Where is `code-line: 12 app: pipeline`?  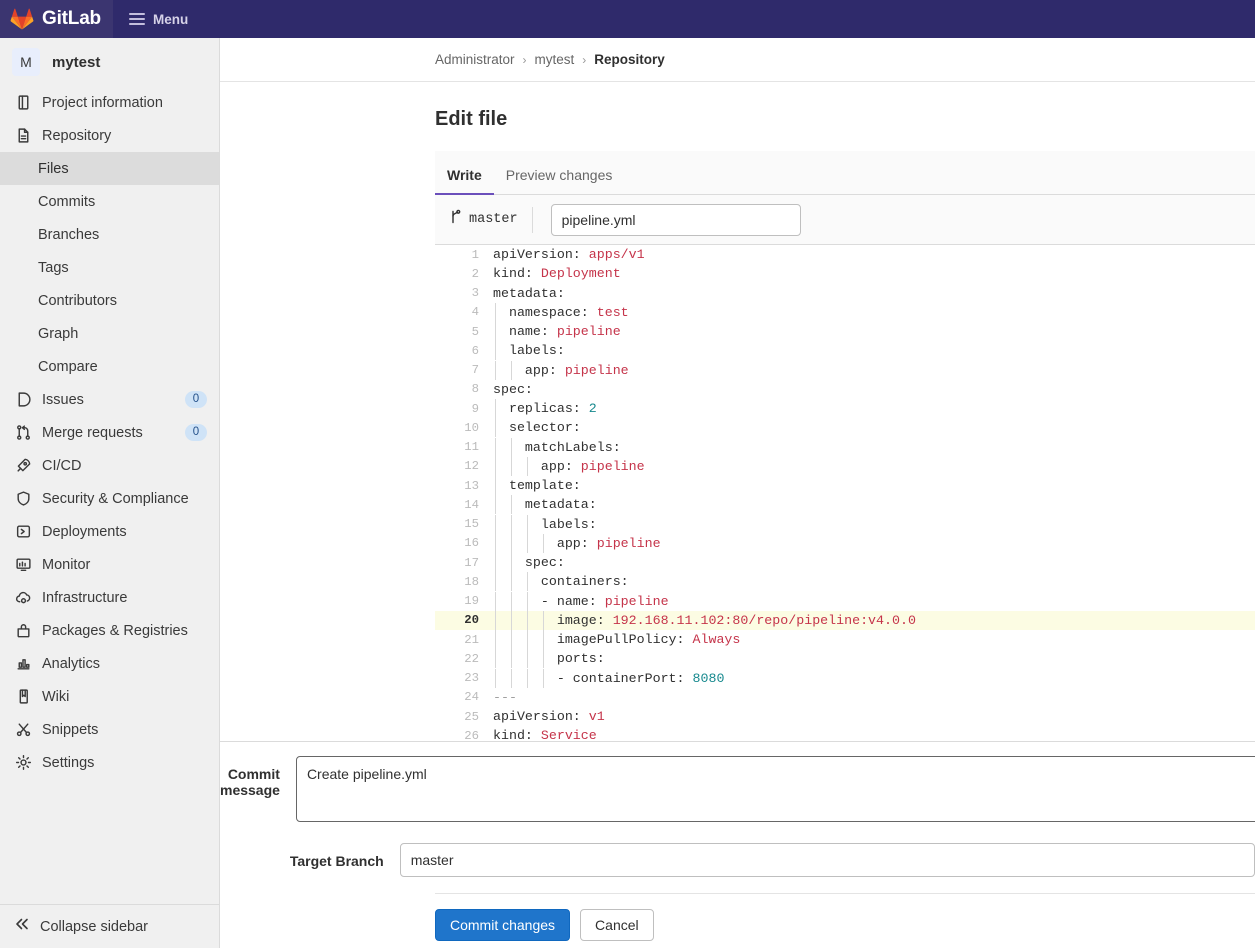 code-line: 12 app: pipeline is located at coordinates (845, 466).